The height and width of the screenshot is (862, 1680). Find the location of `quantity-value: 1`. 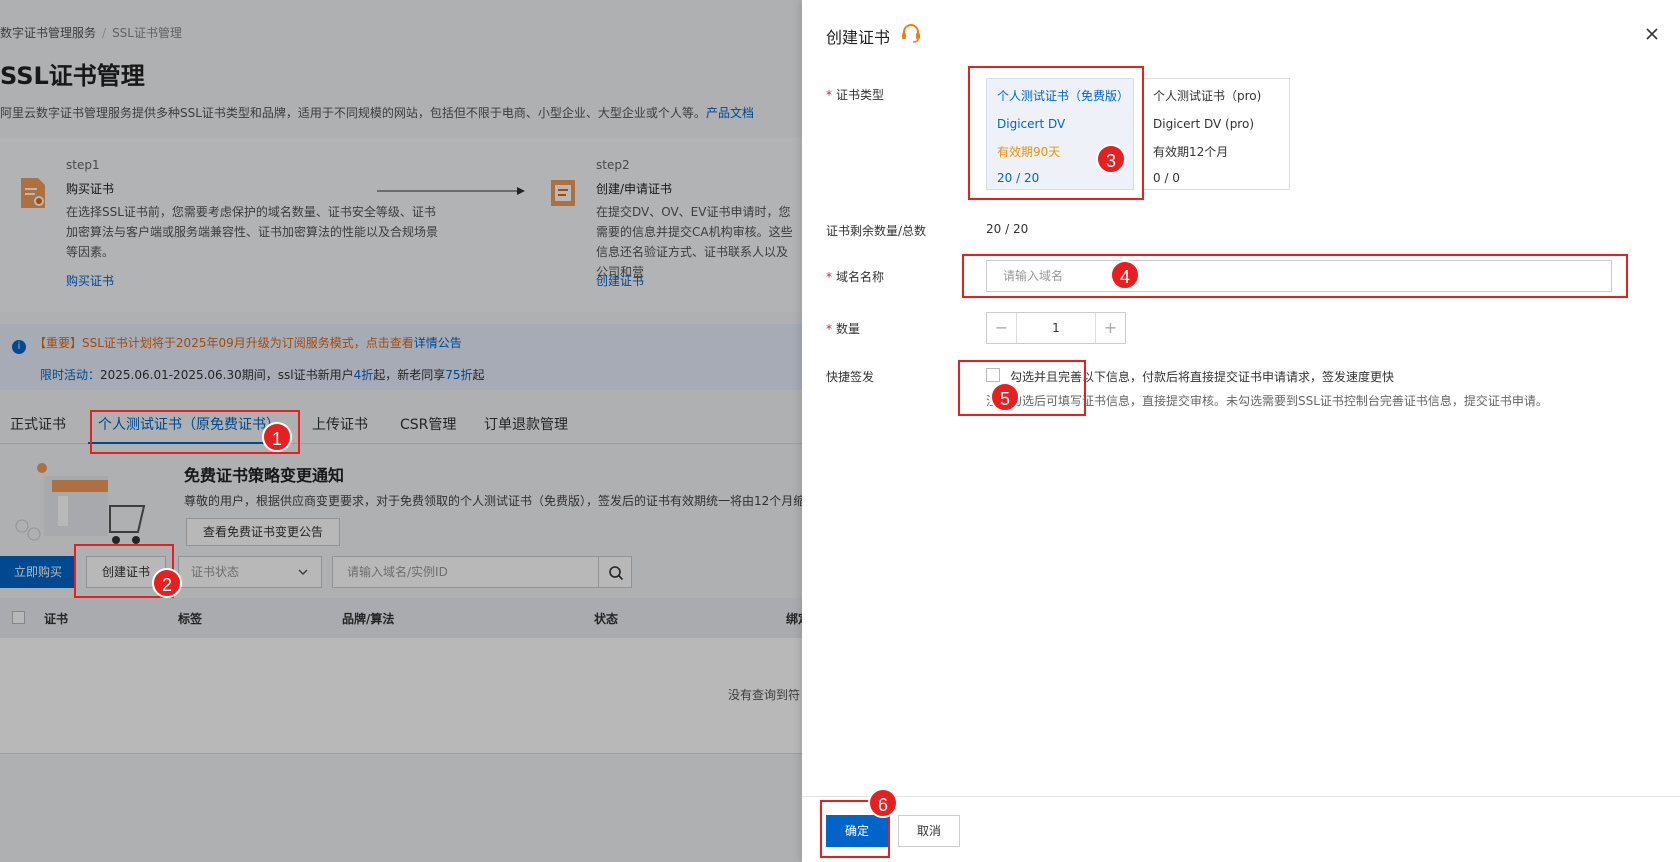

quantity-value: 1 is located at coordinates (1056, 328).